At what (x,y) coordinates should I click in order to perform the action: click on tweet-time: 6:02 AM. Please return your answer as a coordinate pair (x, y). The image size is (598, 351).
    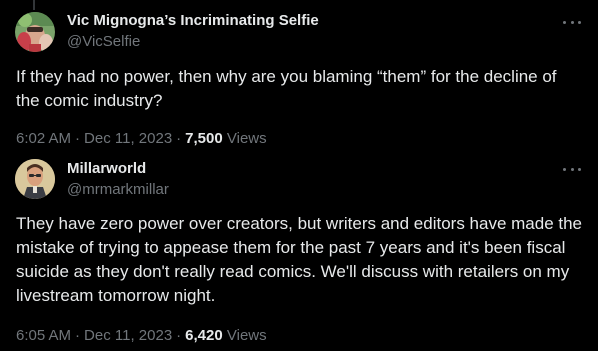
    Looking at the image, I should click on (43, 138).